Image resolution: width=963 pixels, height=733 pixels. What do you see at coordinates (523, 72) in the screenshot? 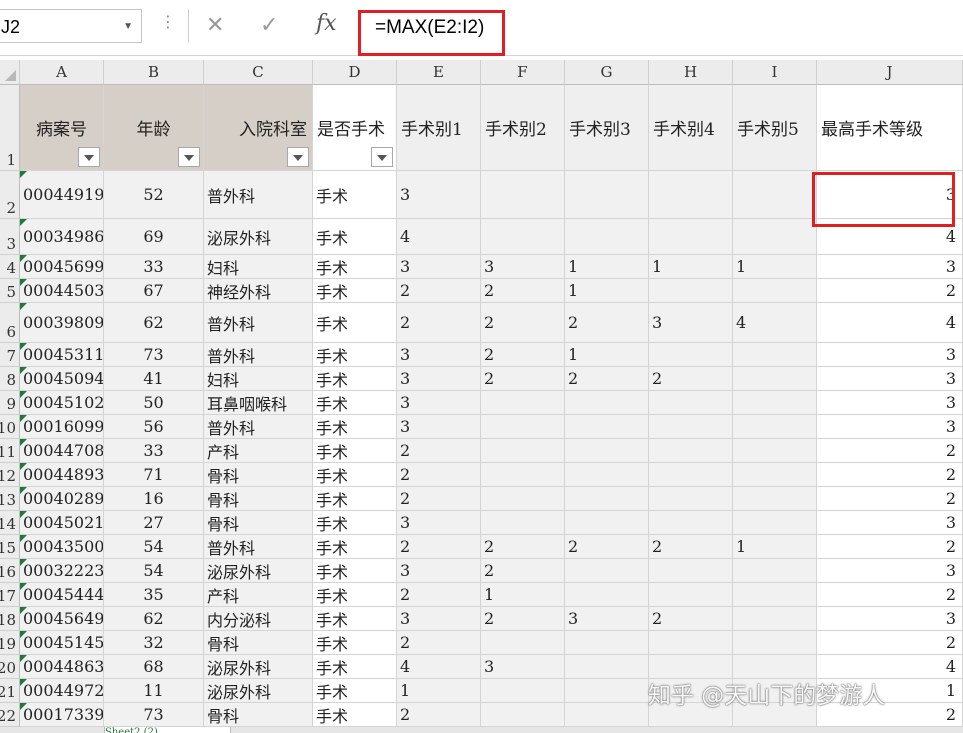
I see `column-header-f: F` at bounding box center [523, 72].